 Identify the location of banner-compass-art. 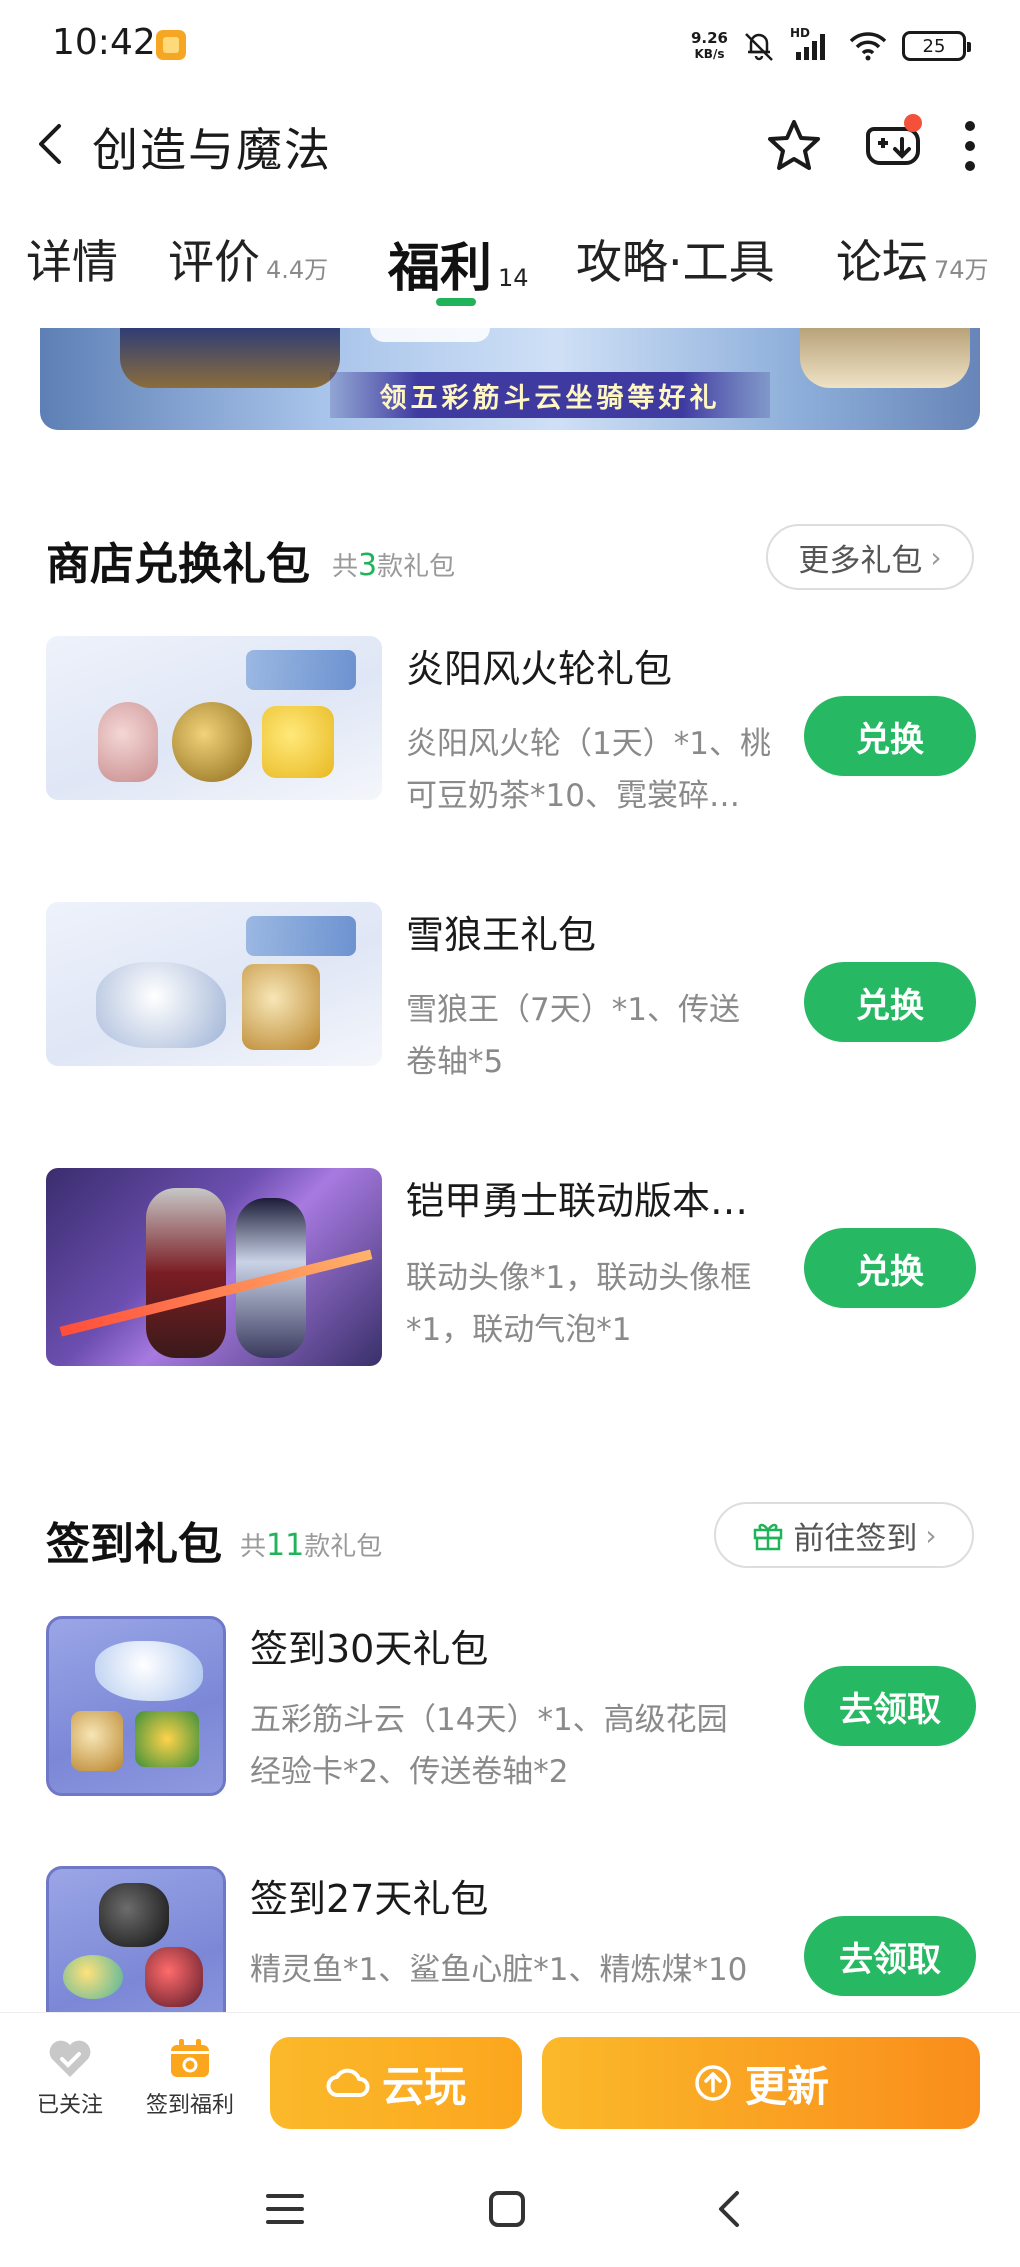
(885, 358).